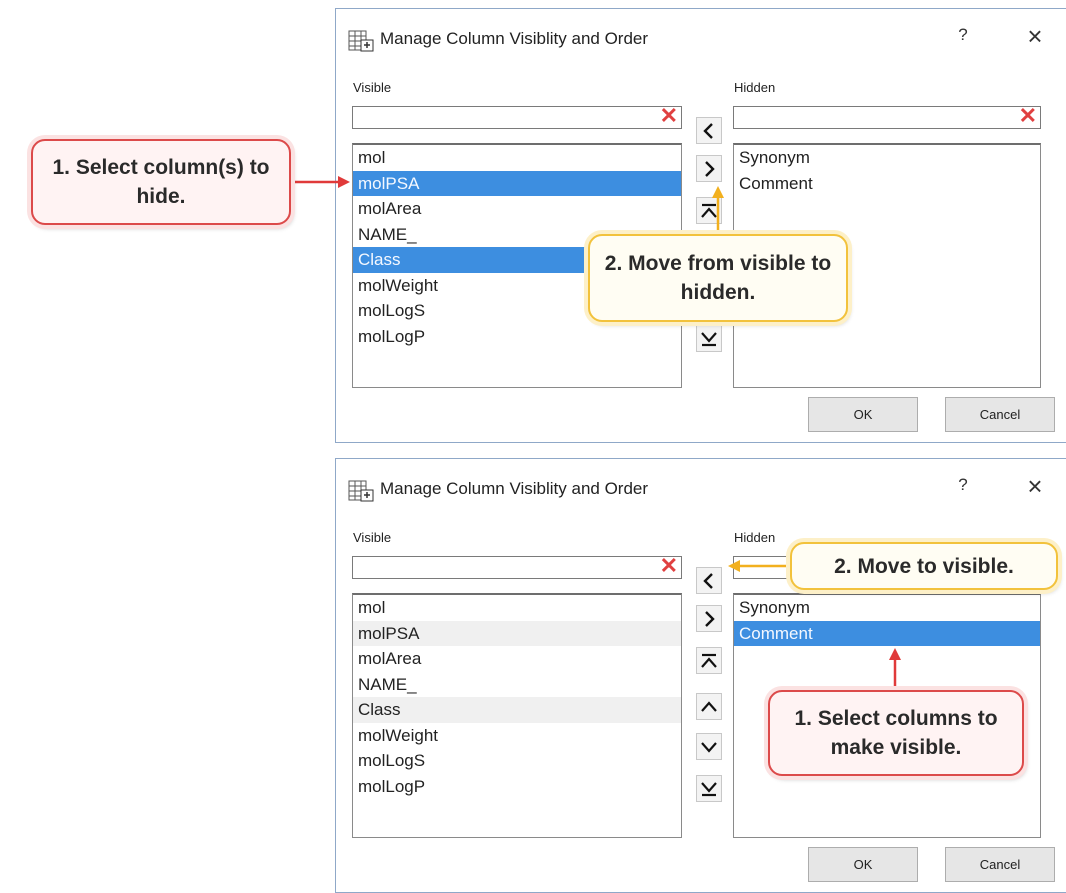 The width and height of the screenshot is (1066, 893). I want to click on callout-move-hidden: 2. Move from visible to hidden., so click(718, 278).